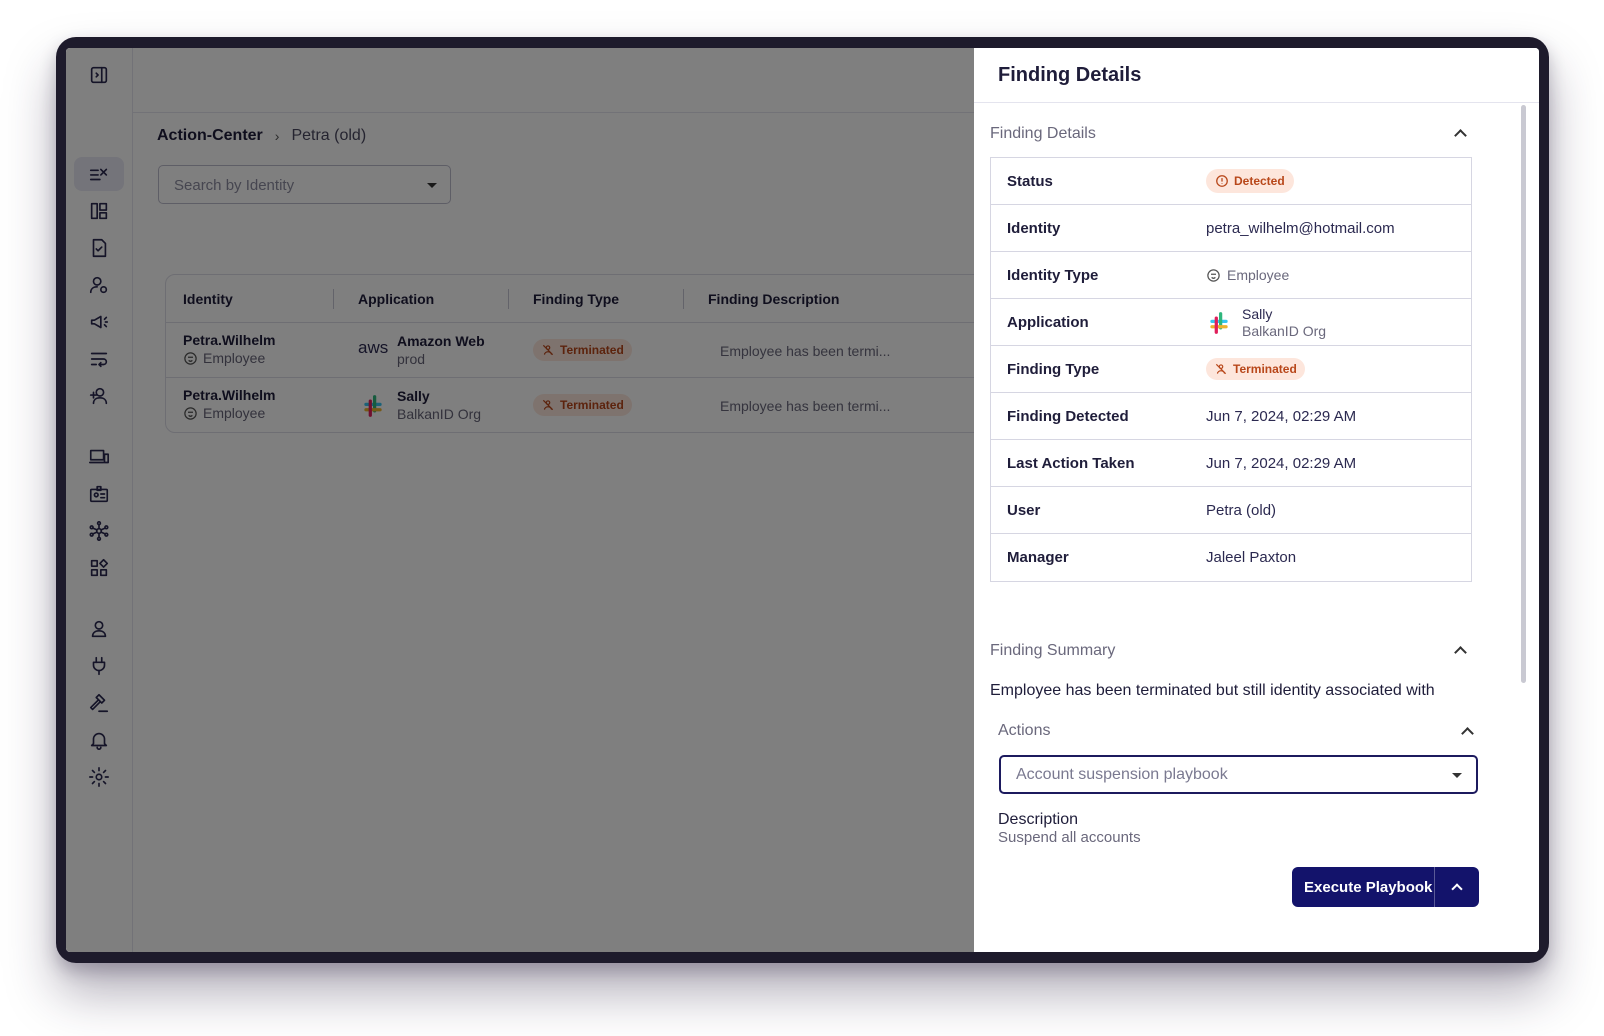  Describe the element at coordinates (1259, 181) in the screenshot. I see `status-badge-label: Detected` at that location.